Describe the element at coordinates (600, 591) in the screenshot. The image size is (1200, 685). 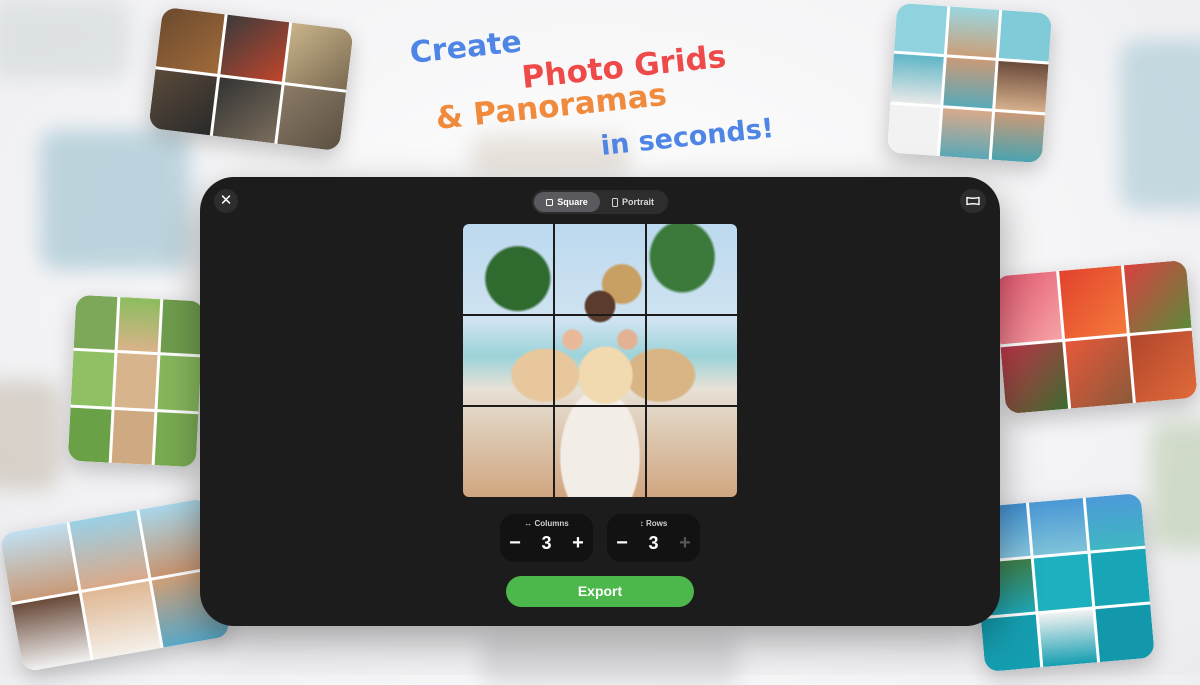
I see `export-button: Export` at that location.